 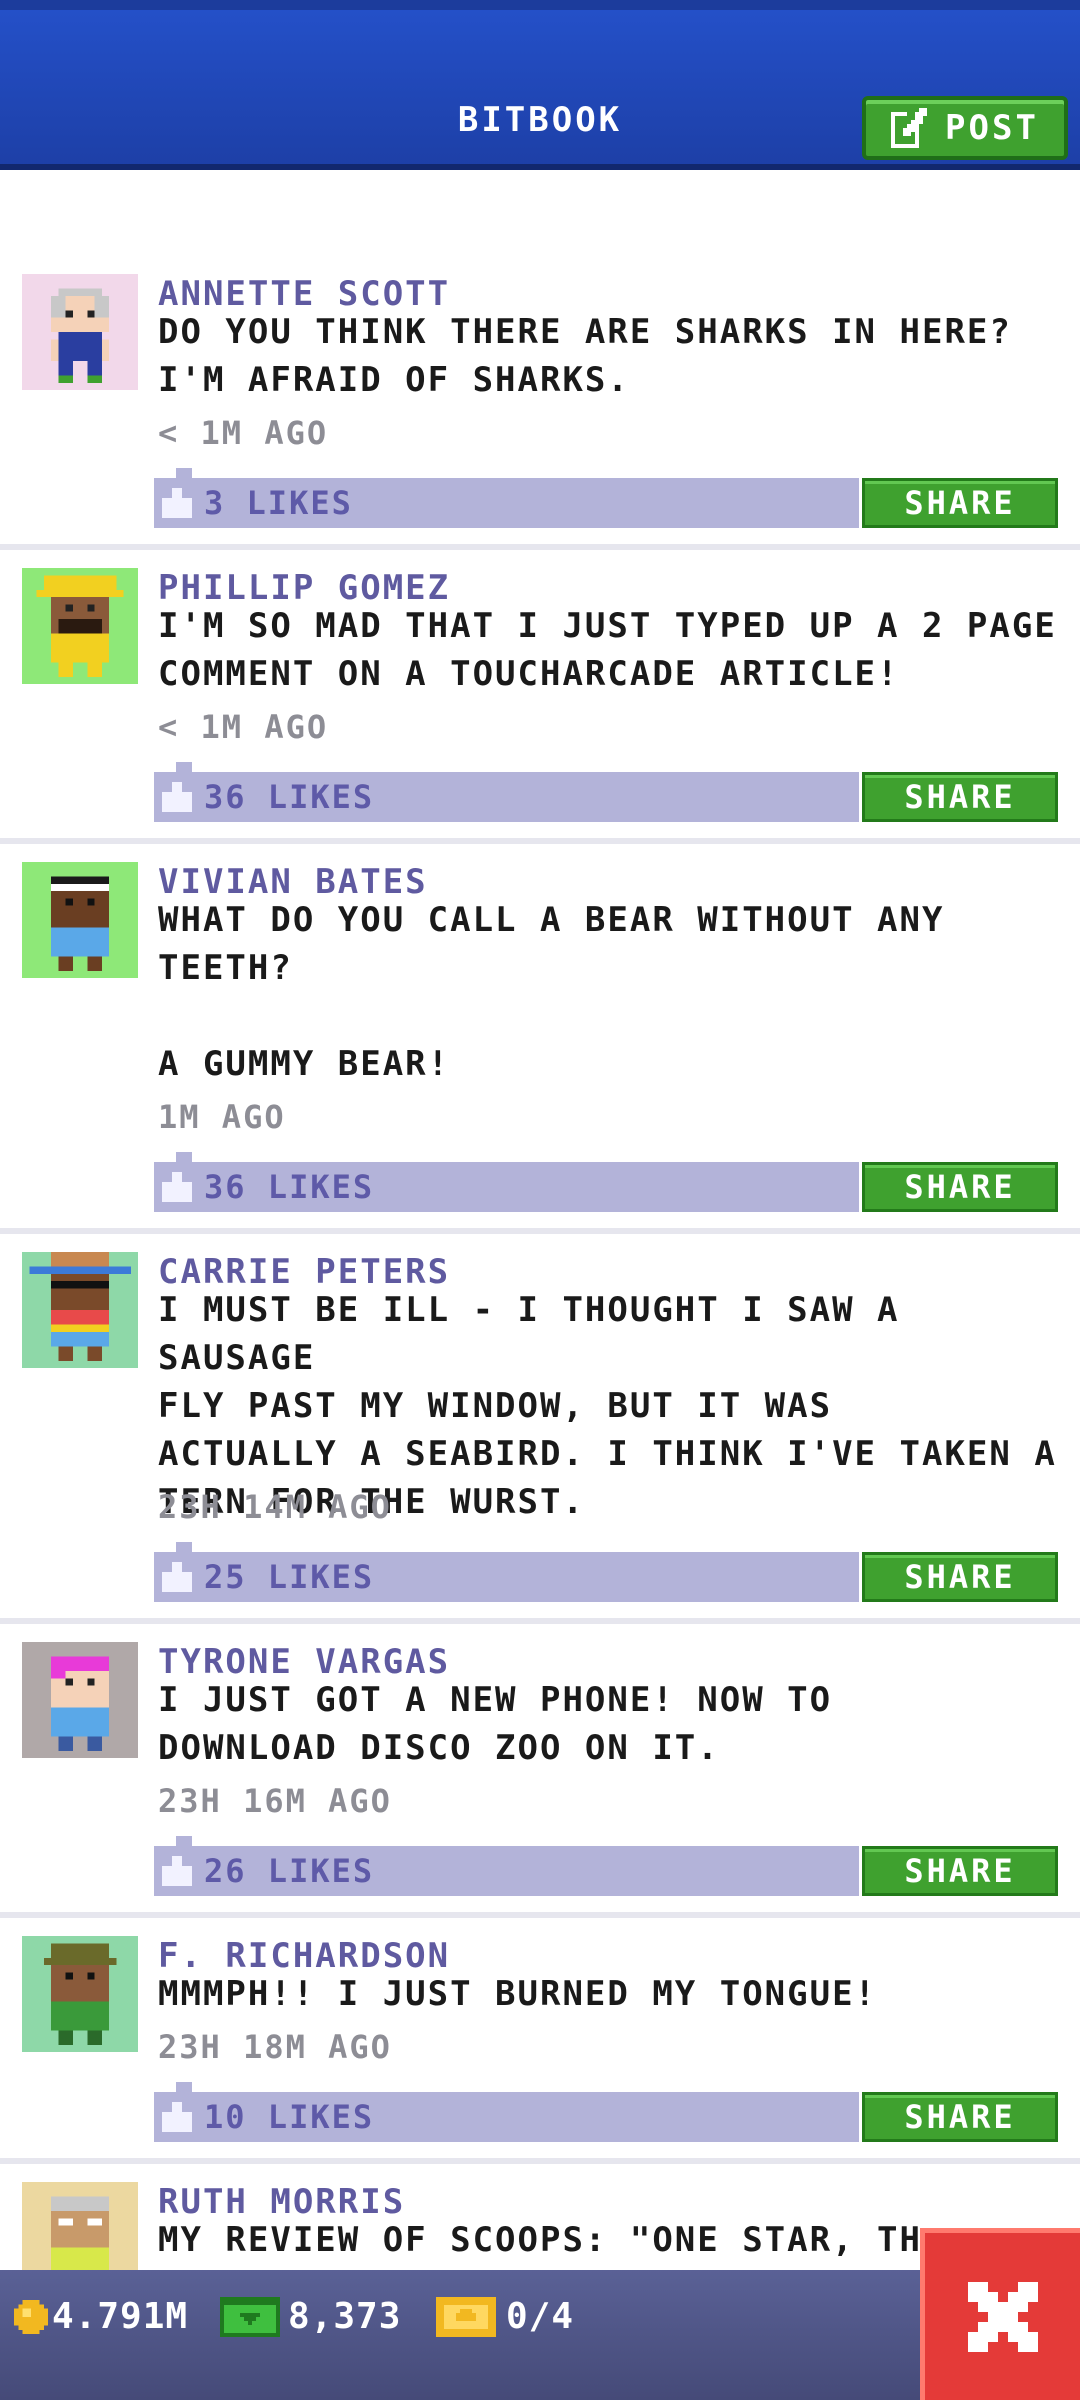 I want to click on post-button-label: POST, so click(x=992, y=128).